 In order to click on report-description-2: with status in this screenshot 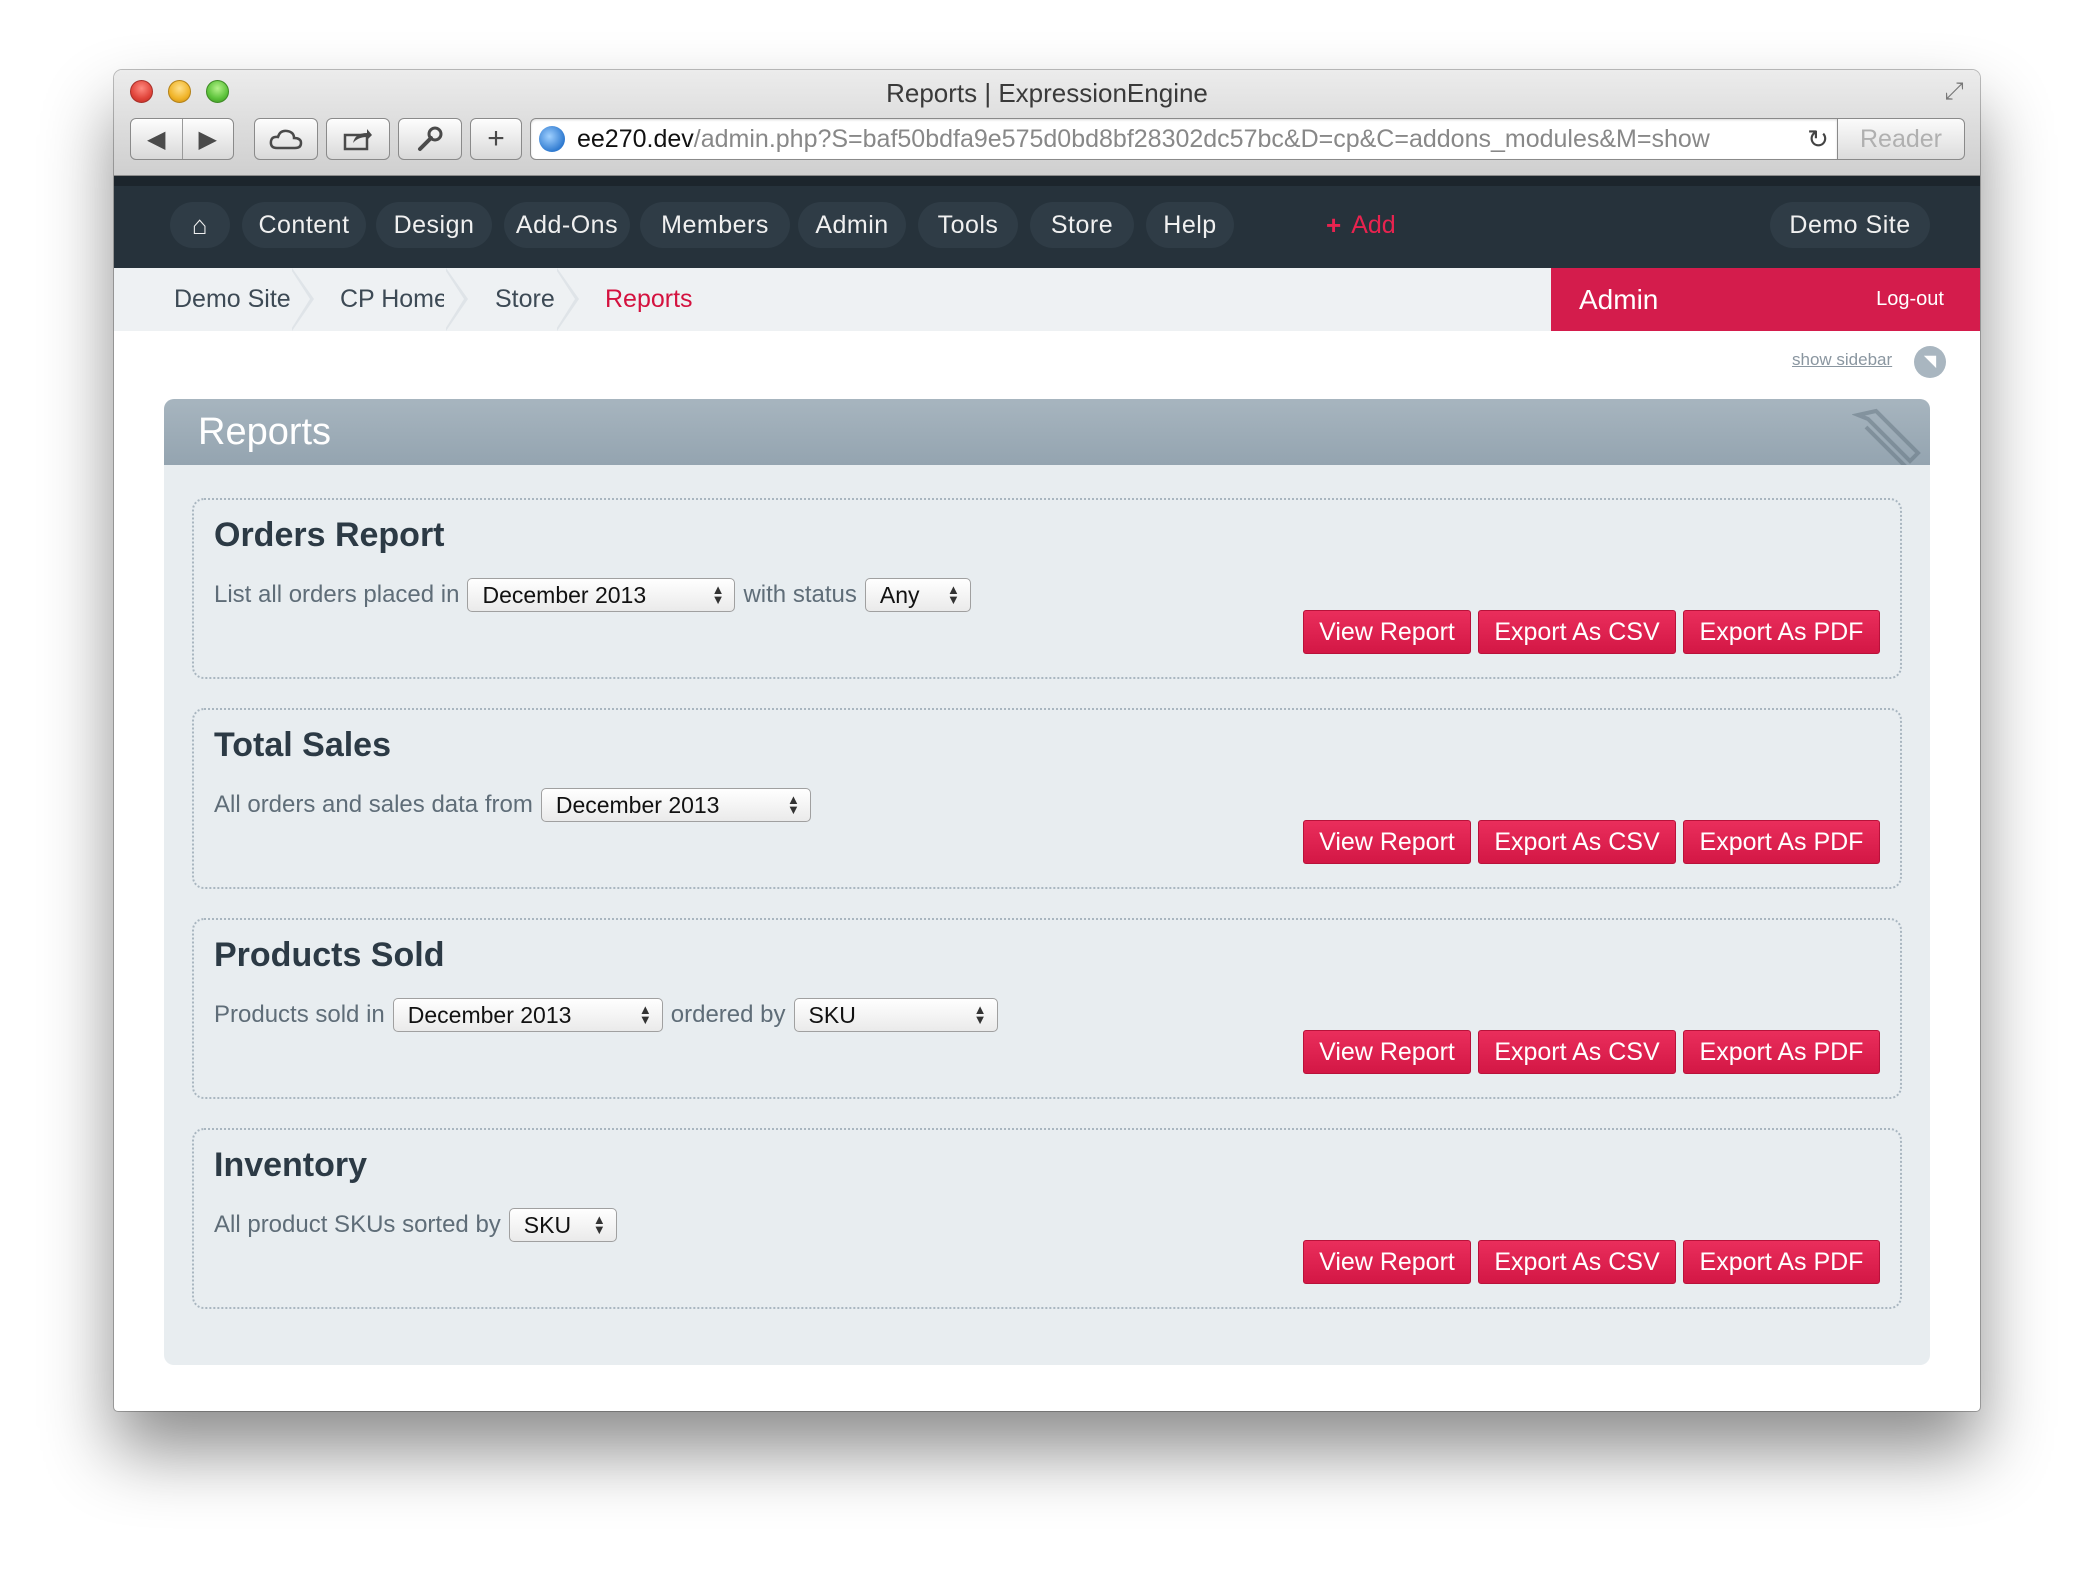, I will do `click(800, 594)`.